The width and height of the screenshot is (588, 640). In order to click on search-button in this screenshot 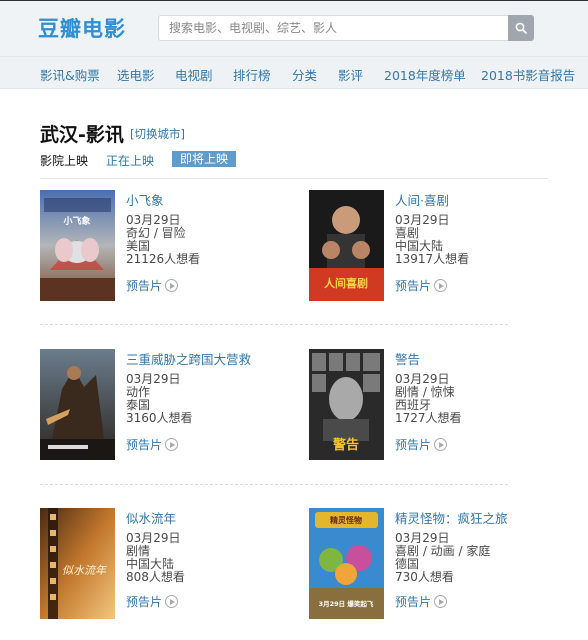, I will do `click(521, 28)`.